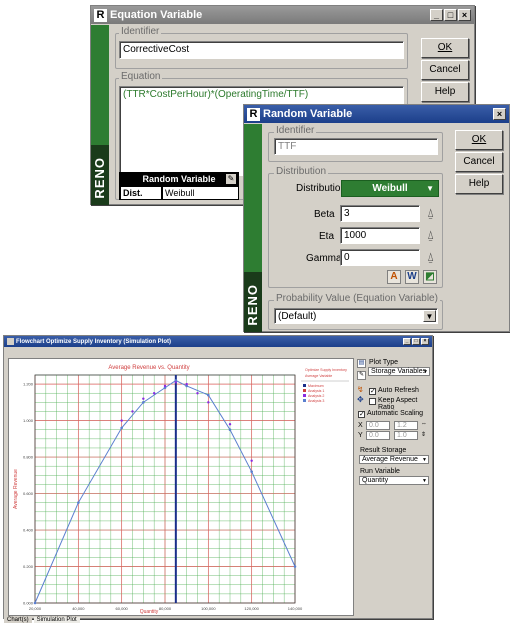 The width and height of the screenshot is (510, 623). What do you see at coordinates (390, 188) in the screenshot?
I see `distribution-select: Weibull ▼` at bounding box center [390, 188].